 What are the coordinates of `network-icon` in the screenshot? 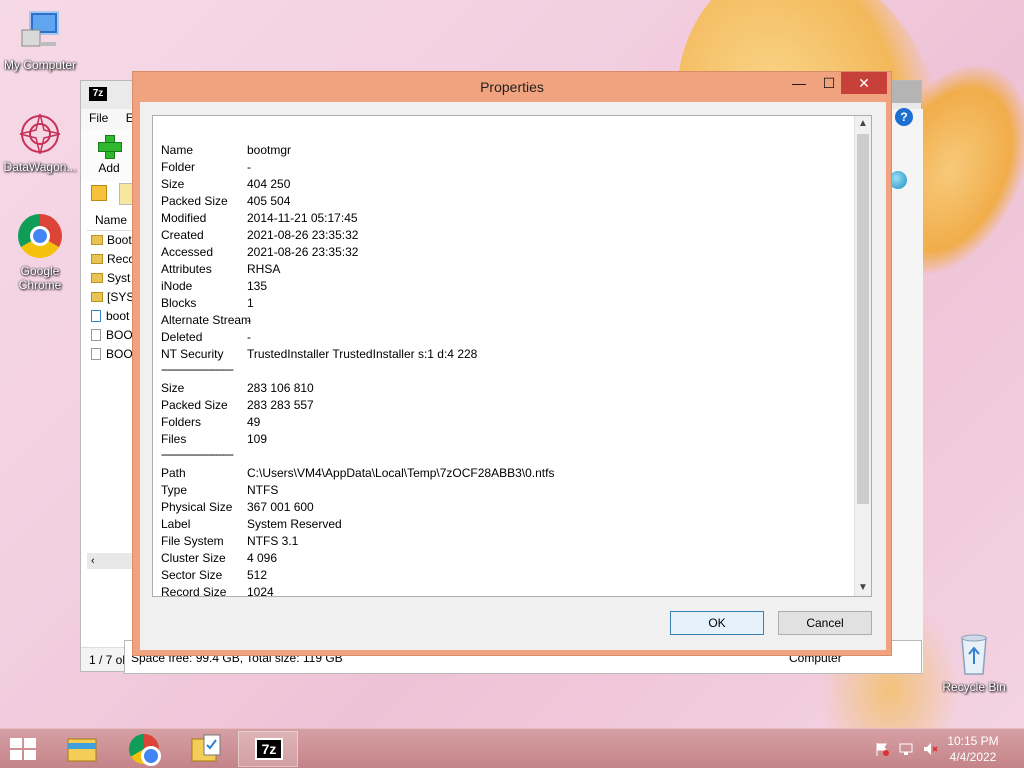 It's located at (906, 749).